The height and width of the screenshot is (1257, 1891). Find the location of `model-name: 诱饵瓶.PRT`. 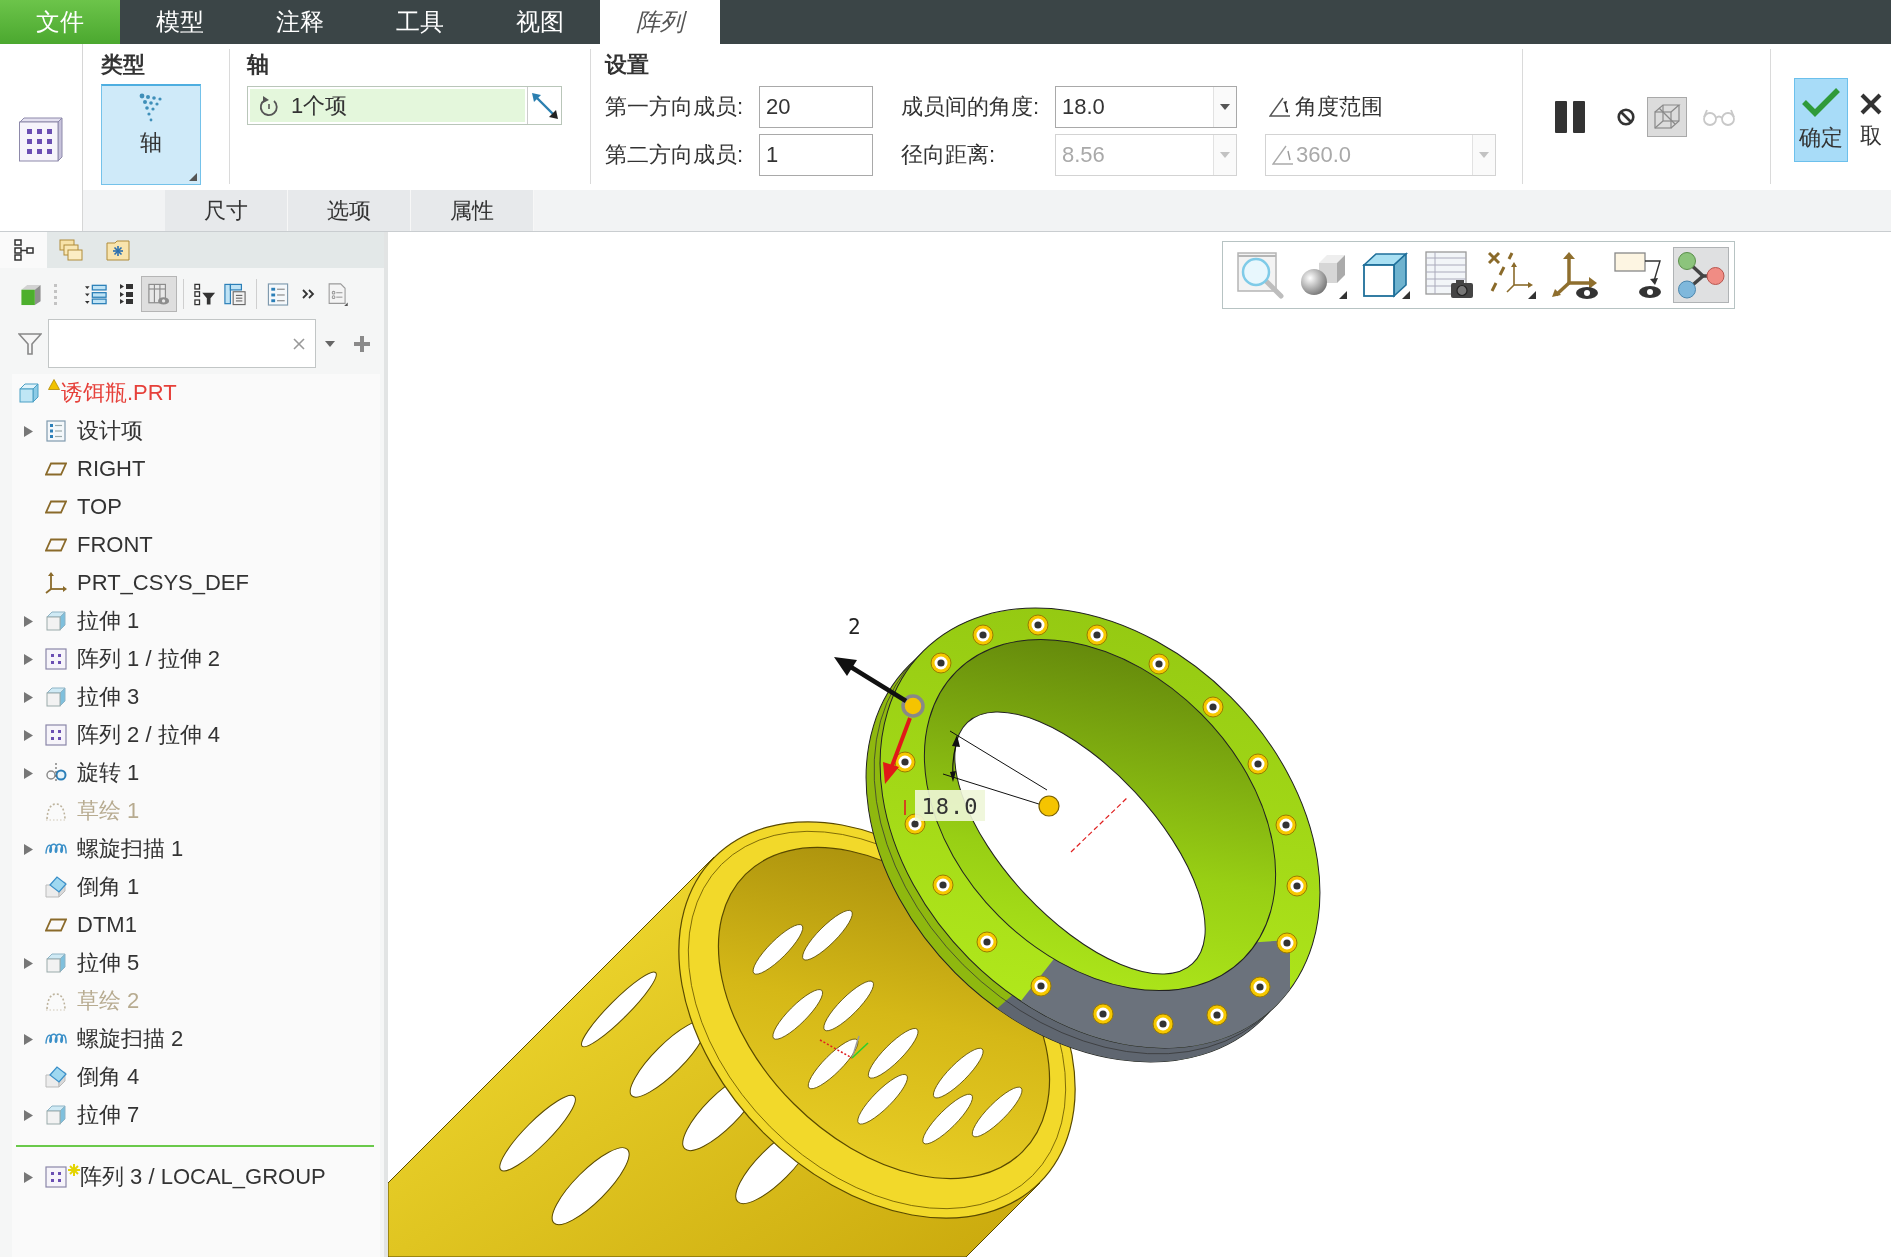

model-name: 诱饵瓶.PRT is located at coordinates (119, 393).